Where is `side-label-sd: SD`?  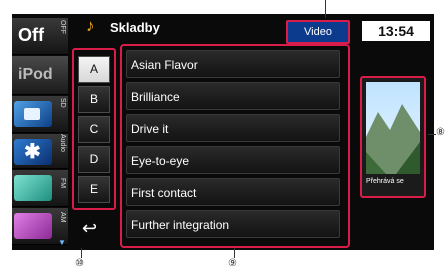 side-label-sd: SD is located at coordinates (62, 103).